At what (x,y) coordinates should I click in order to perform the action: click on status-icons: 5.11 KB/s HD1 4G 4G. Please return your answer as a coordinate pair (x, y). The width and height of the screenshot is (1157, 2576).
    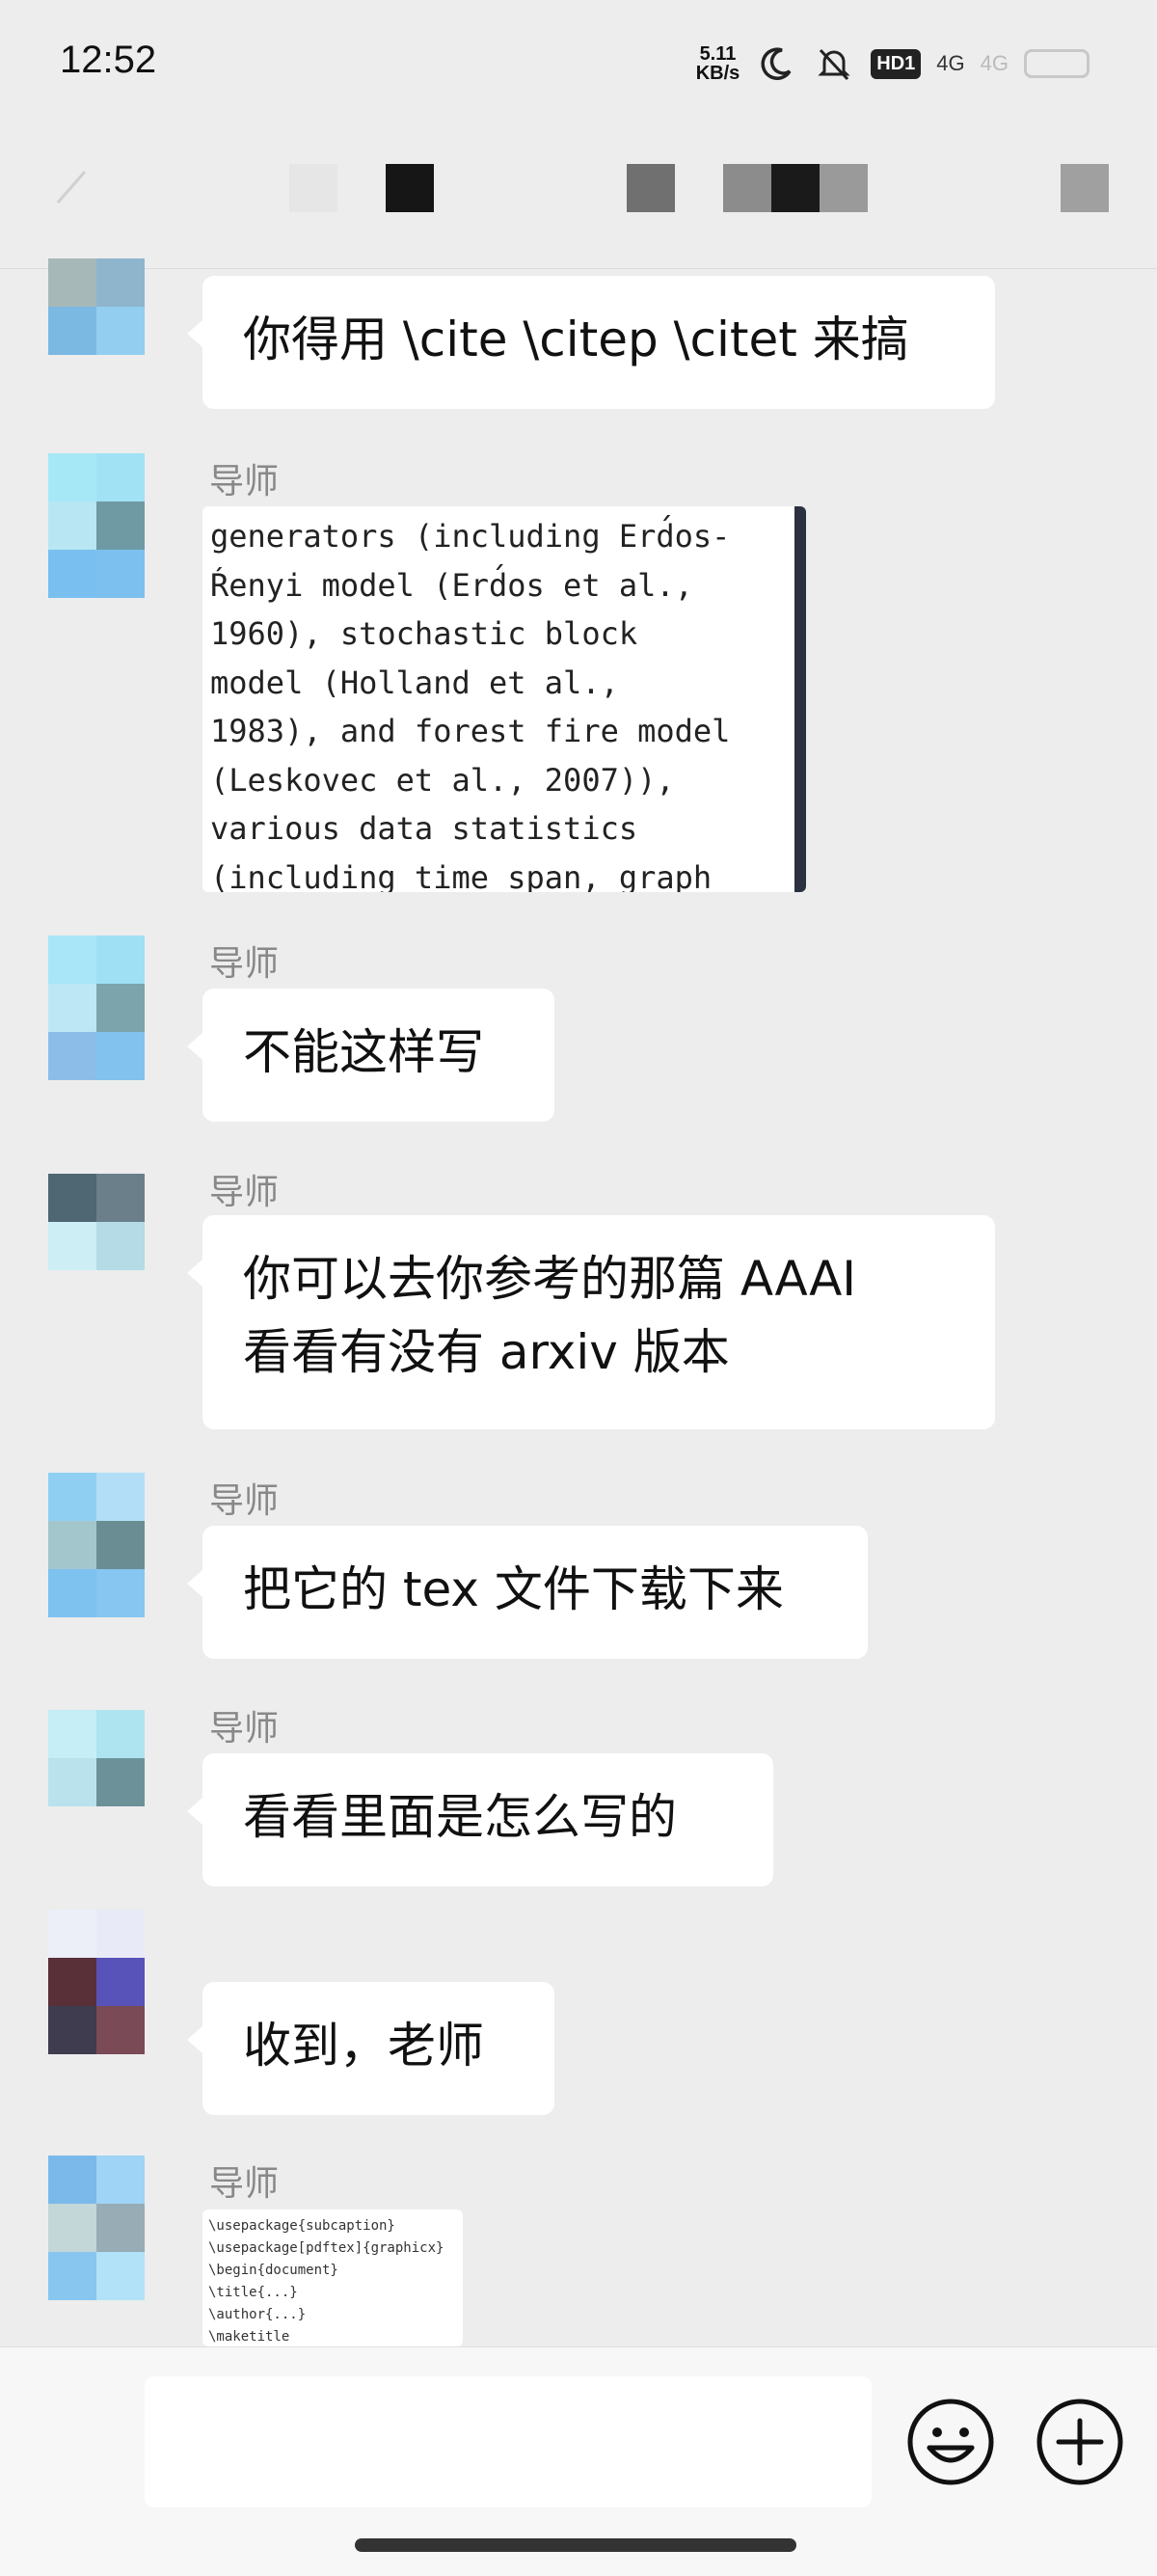
    Looking at the image, I should click on (893, 63).